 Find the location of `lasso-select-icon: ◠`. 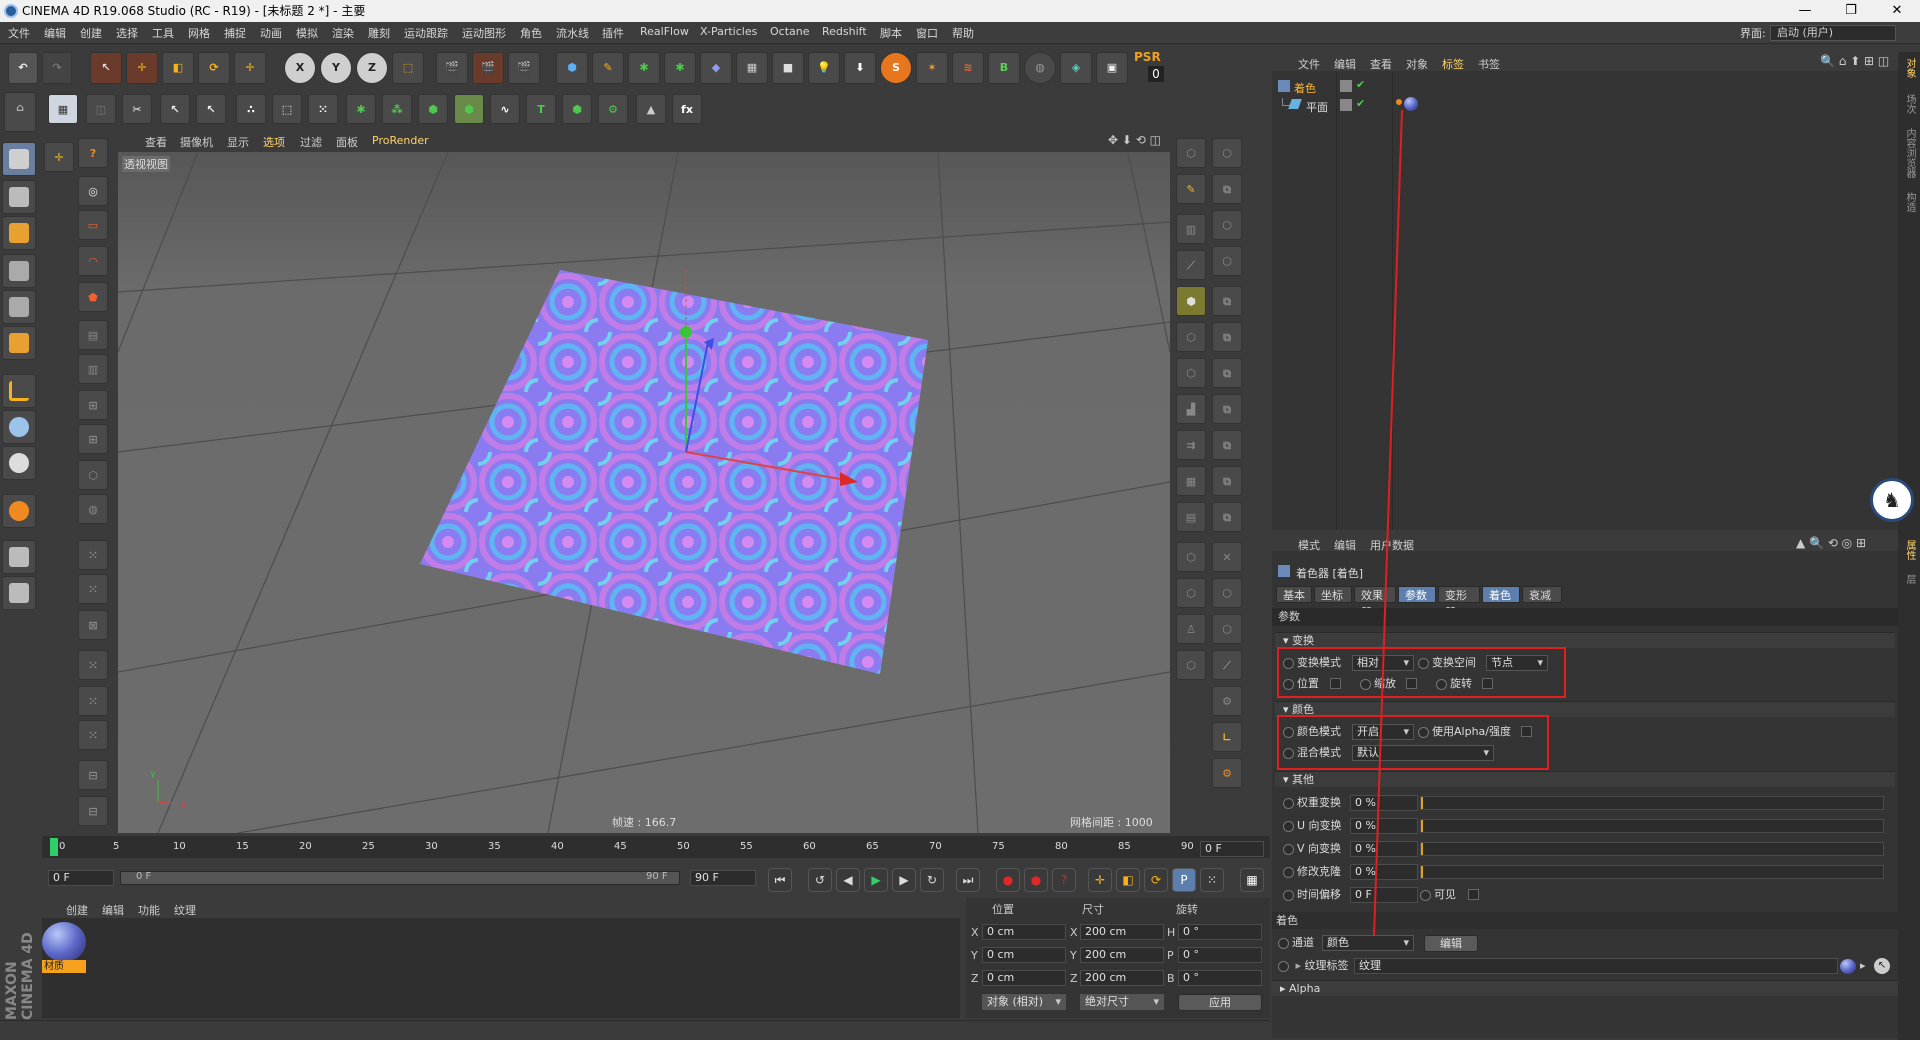

lasso-select-icon: ◠ is located at coordinates (93, 261).